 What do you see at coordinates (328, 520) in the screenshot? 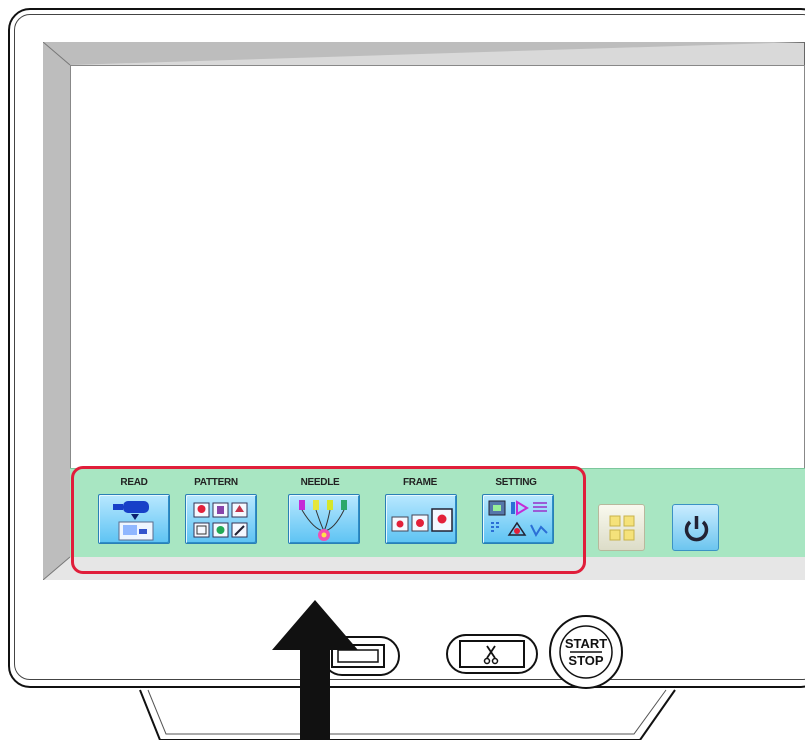
I see `menu-highlight-box` at bounding box center [328, 520].